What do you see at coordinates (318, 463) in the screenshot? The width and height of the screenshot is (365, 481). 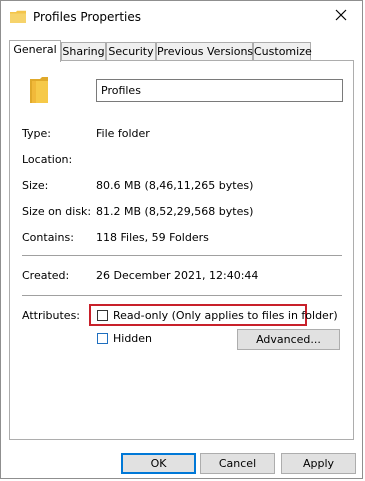 I see `apply-button: Apply` at bounding box center [318, 463].